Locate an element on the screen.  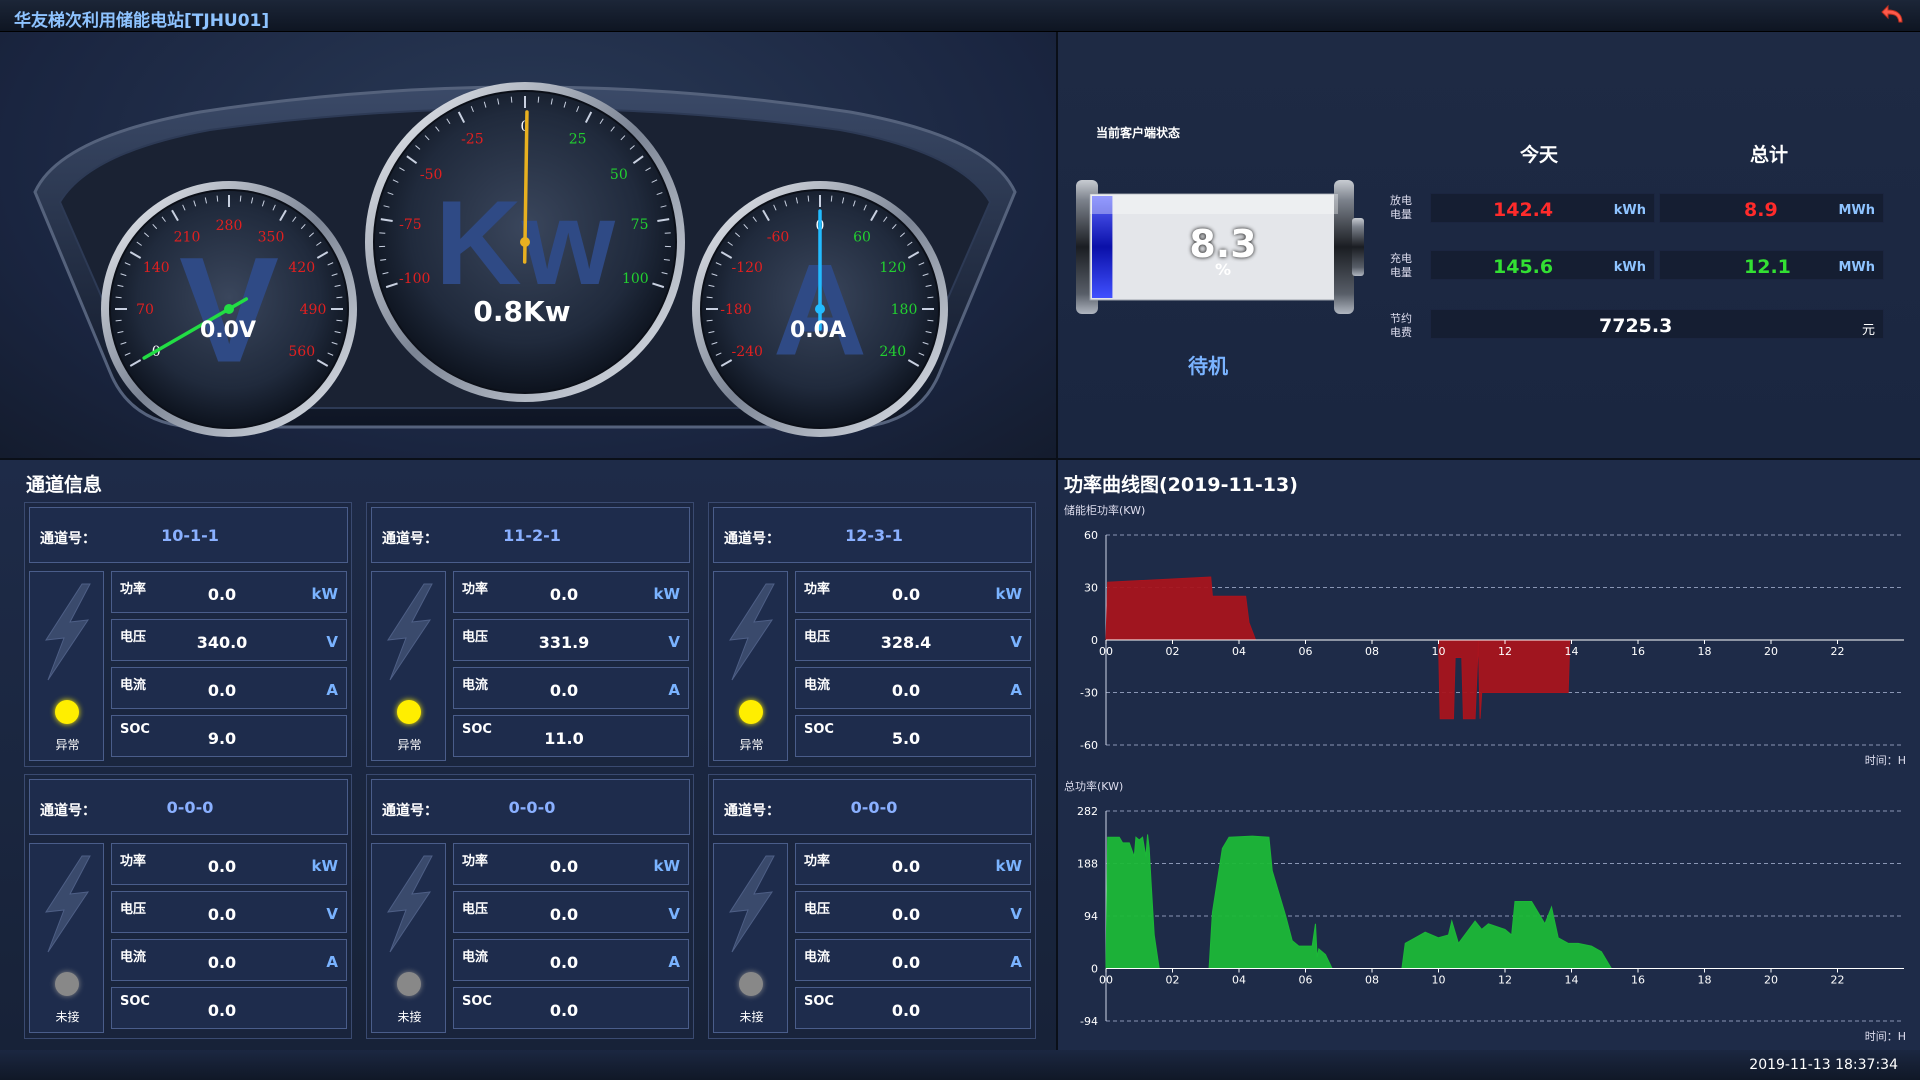
voltage-gauge-tick-label: 490 is located at coordinates (313, 310).